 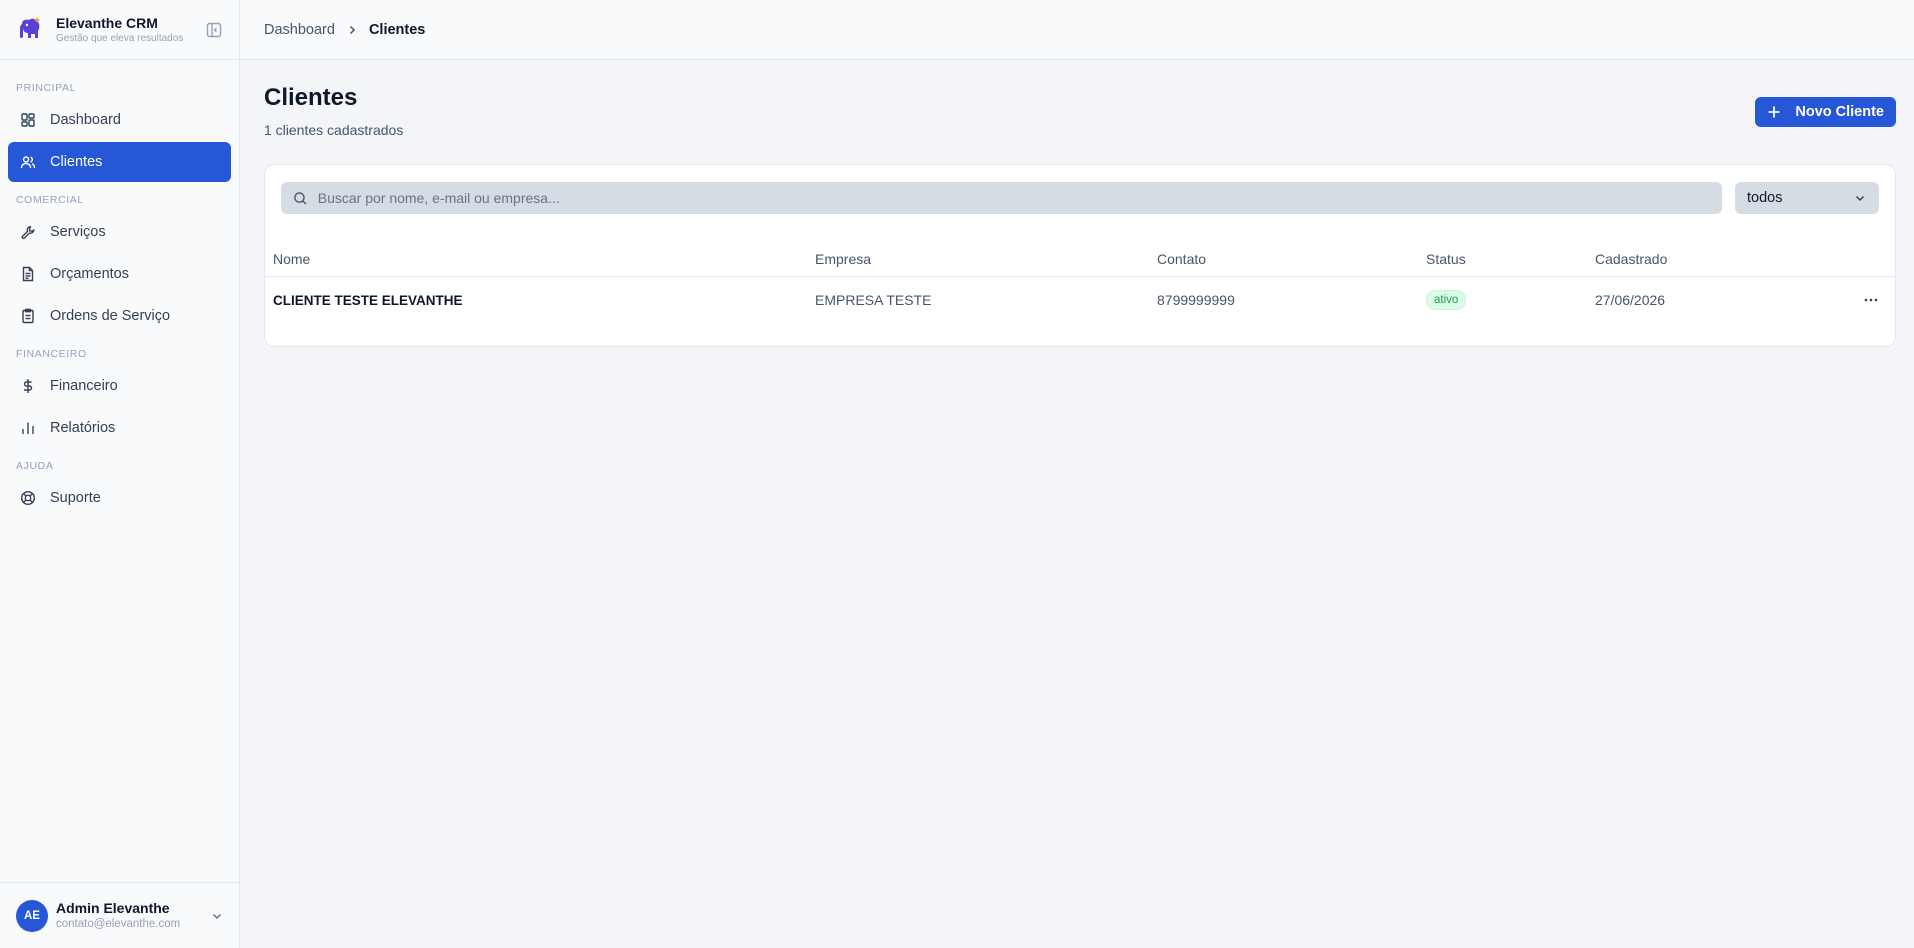 I want to click on sidebar-item-label: Dashboard, so click(x=85, y=120).